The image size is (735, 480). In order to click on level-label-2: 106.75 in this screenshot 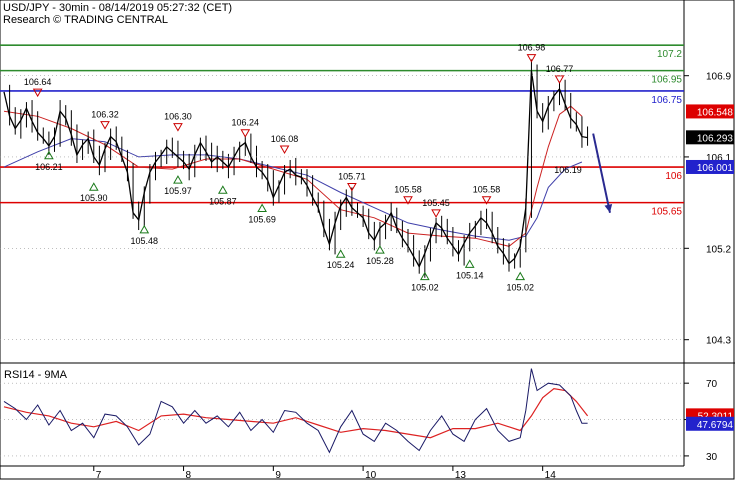, I will do `click(666, 100)`.